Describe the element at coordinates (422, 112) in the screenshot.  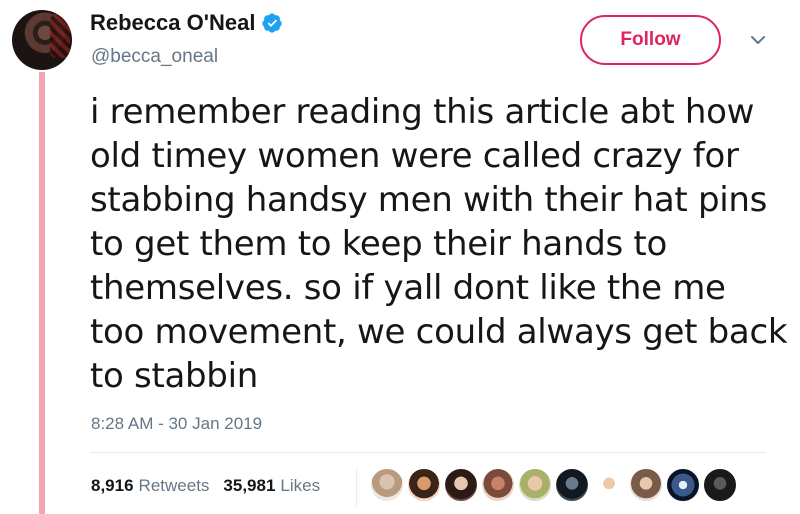
I see `tweet-line: i remember reading this article abt how` at that location.